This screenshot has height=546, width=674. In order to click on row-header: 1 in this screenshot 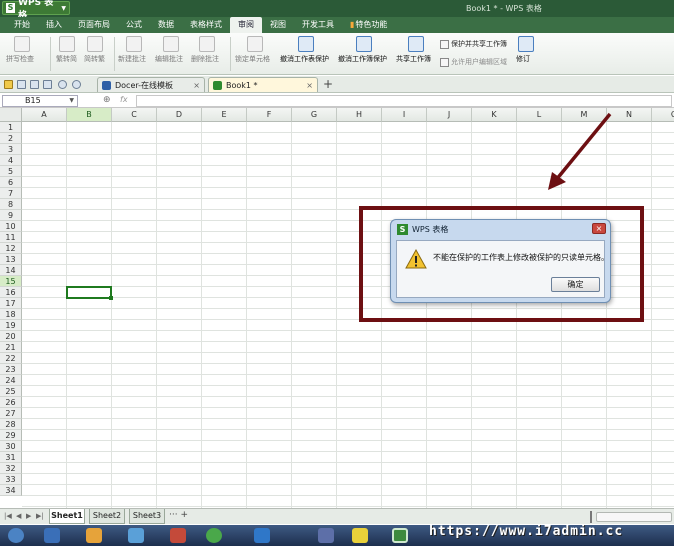, I will do `click(11, 127)`.